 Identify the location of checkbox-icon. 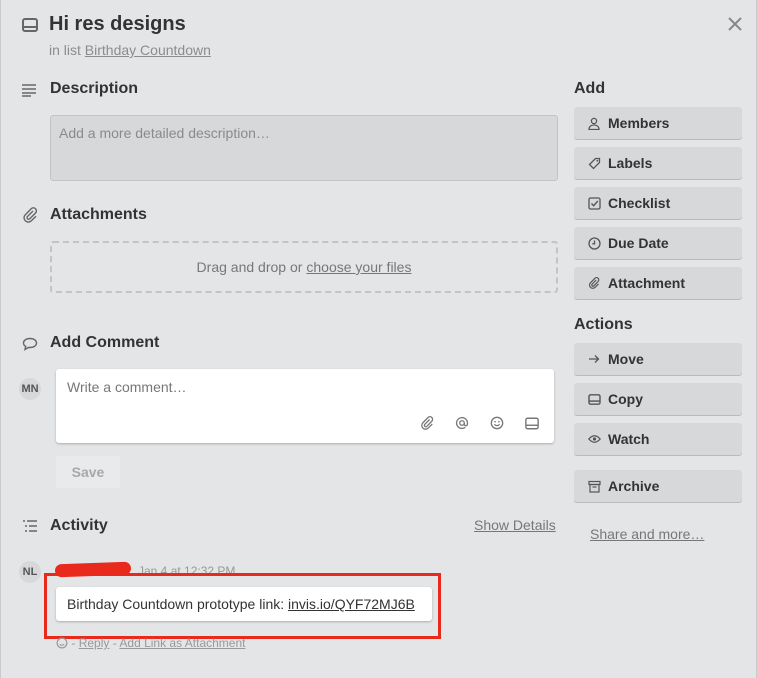
(594, 203).